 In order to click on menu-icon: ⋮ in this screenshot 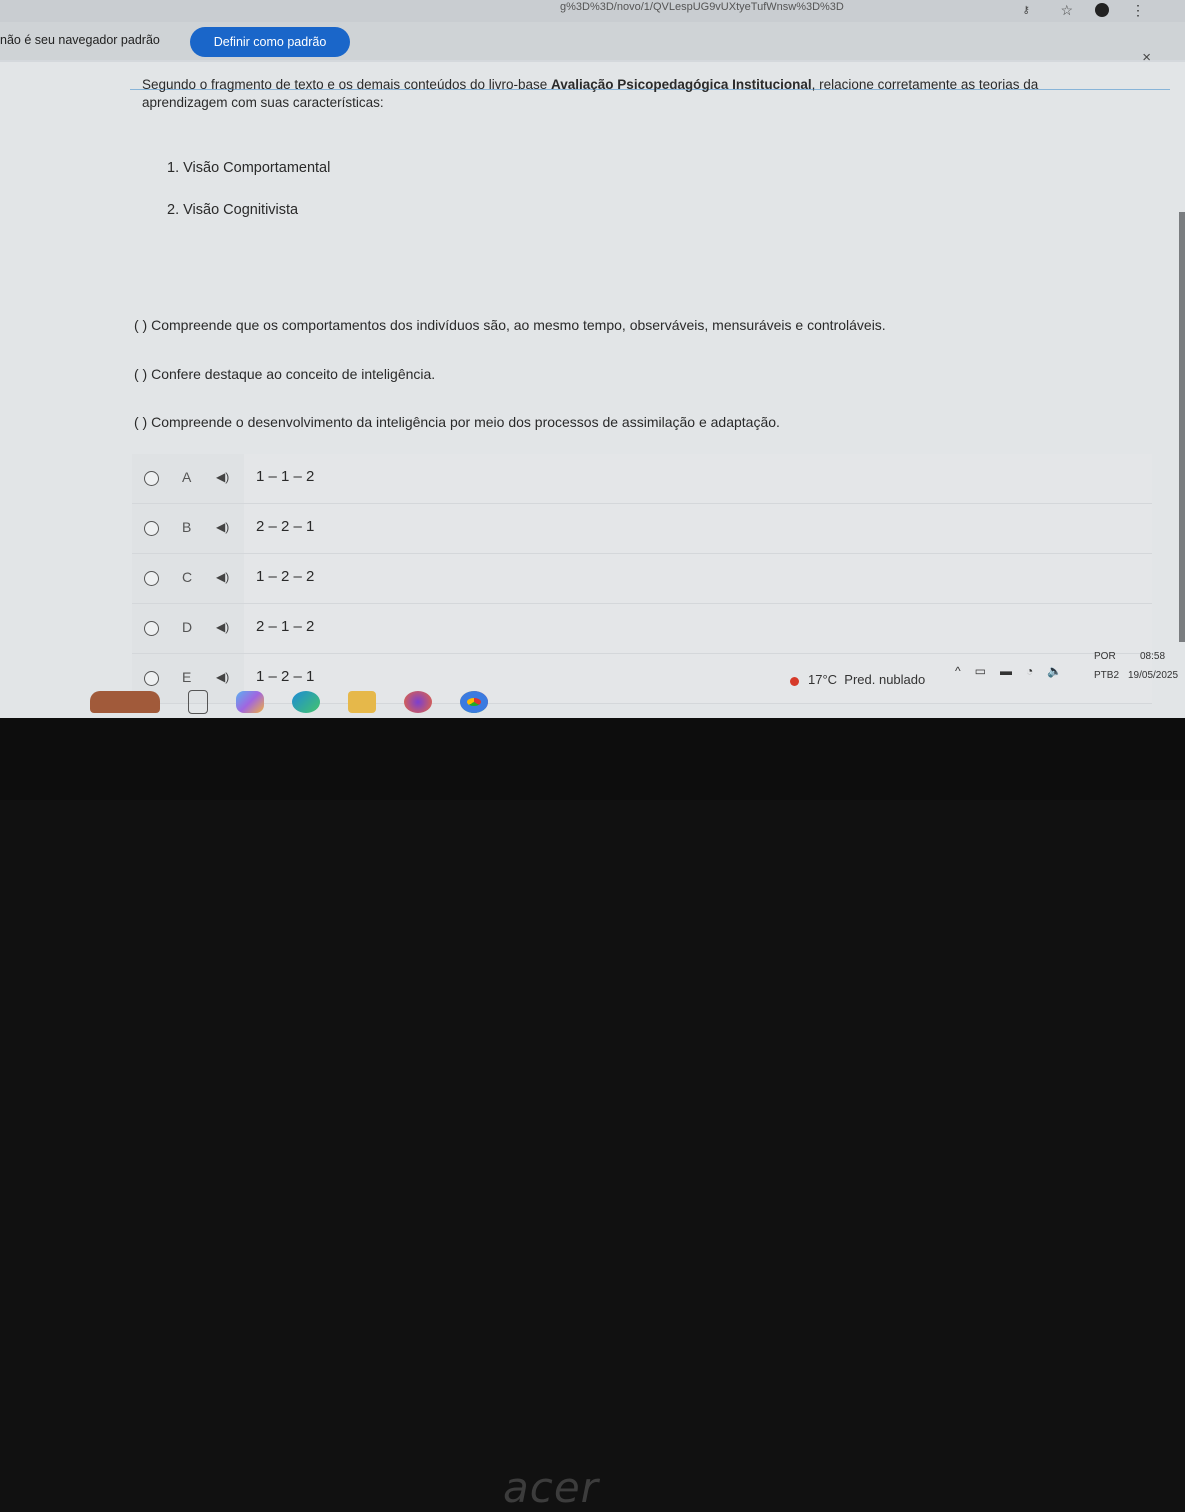, I will do `click(1138, 10)`.